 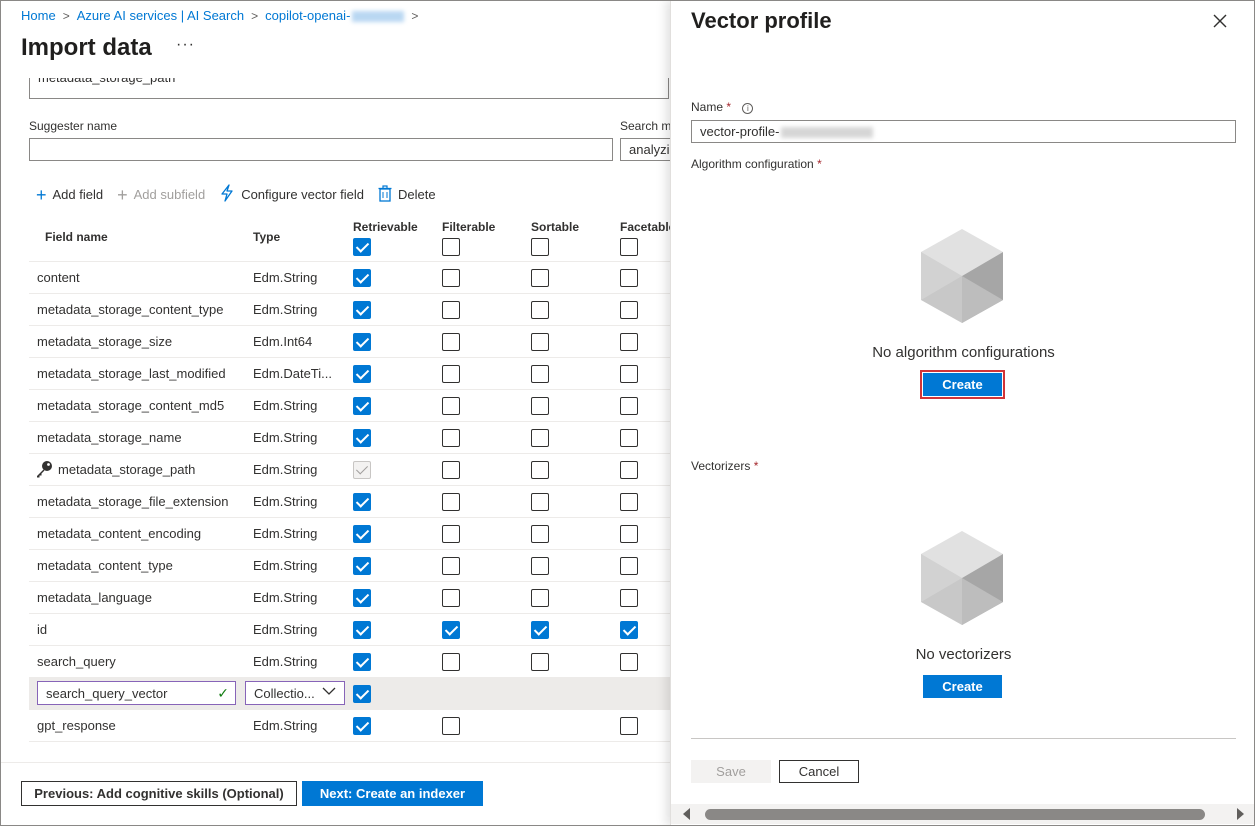 I want to click on table-row: metadata_storage_content_md5 Edm.String, so click(x=349, y=406).